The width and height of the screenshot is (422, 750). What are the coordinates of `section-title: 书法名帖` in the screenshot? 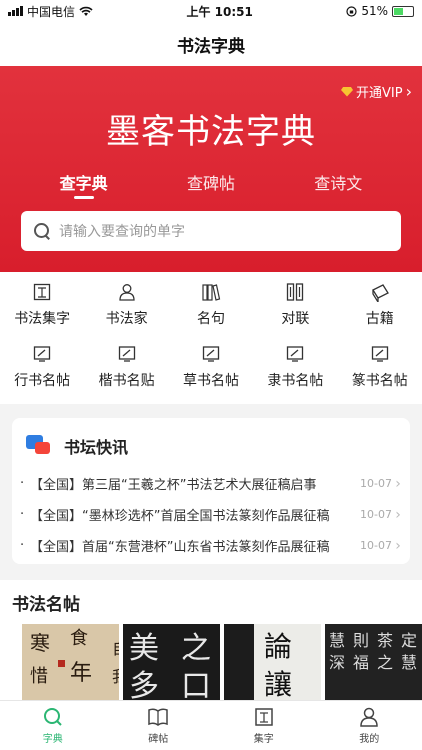 It's located at (46, 605).